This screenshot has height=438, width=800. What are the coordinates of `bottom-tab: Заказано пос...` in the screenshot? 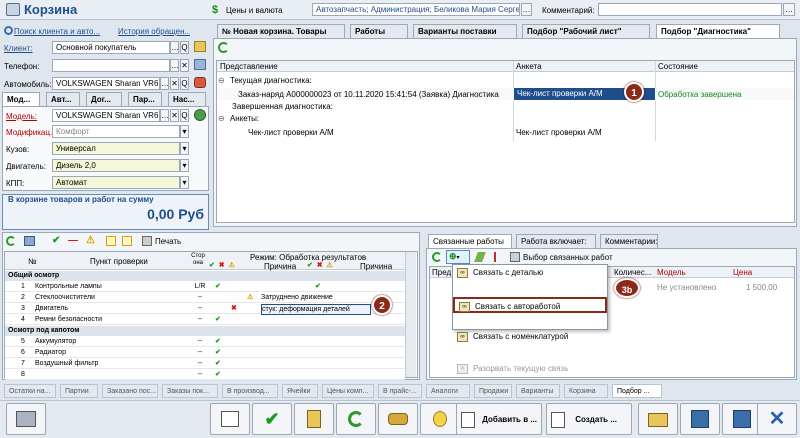 It's located at (130, 391).